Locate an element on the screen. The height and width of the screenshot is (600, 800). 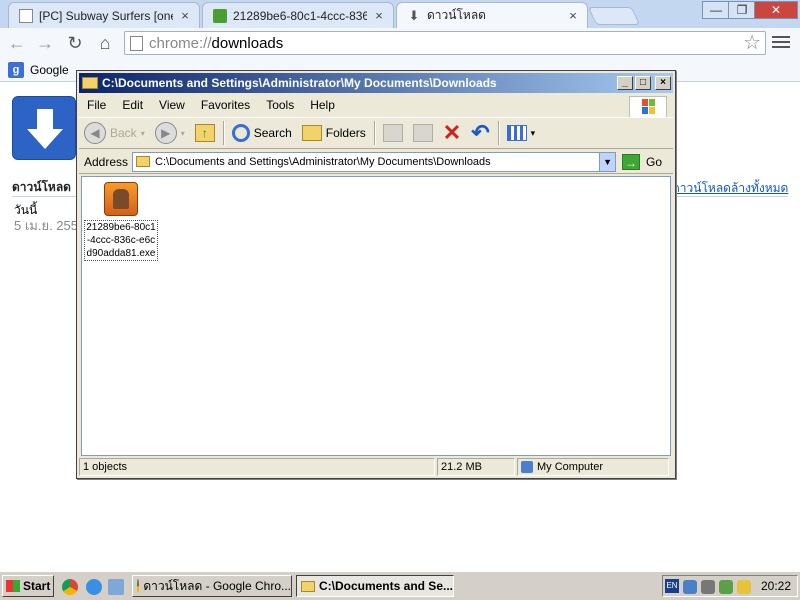
forward-button: ▶ ▾ is located at coordinates (170, 133).